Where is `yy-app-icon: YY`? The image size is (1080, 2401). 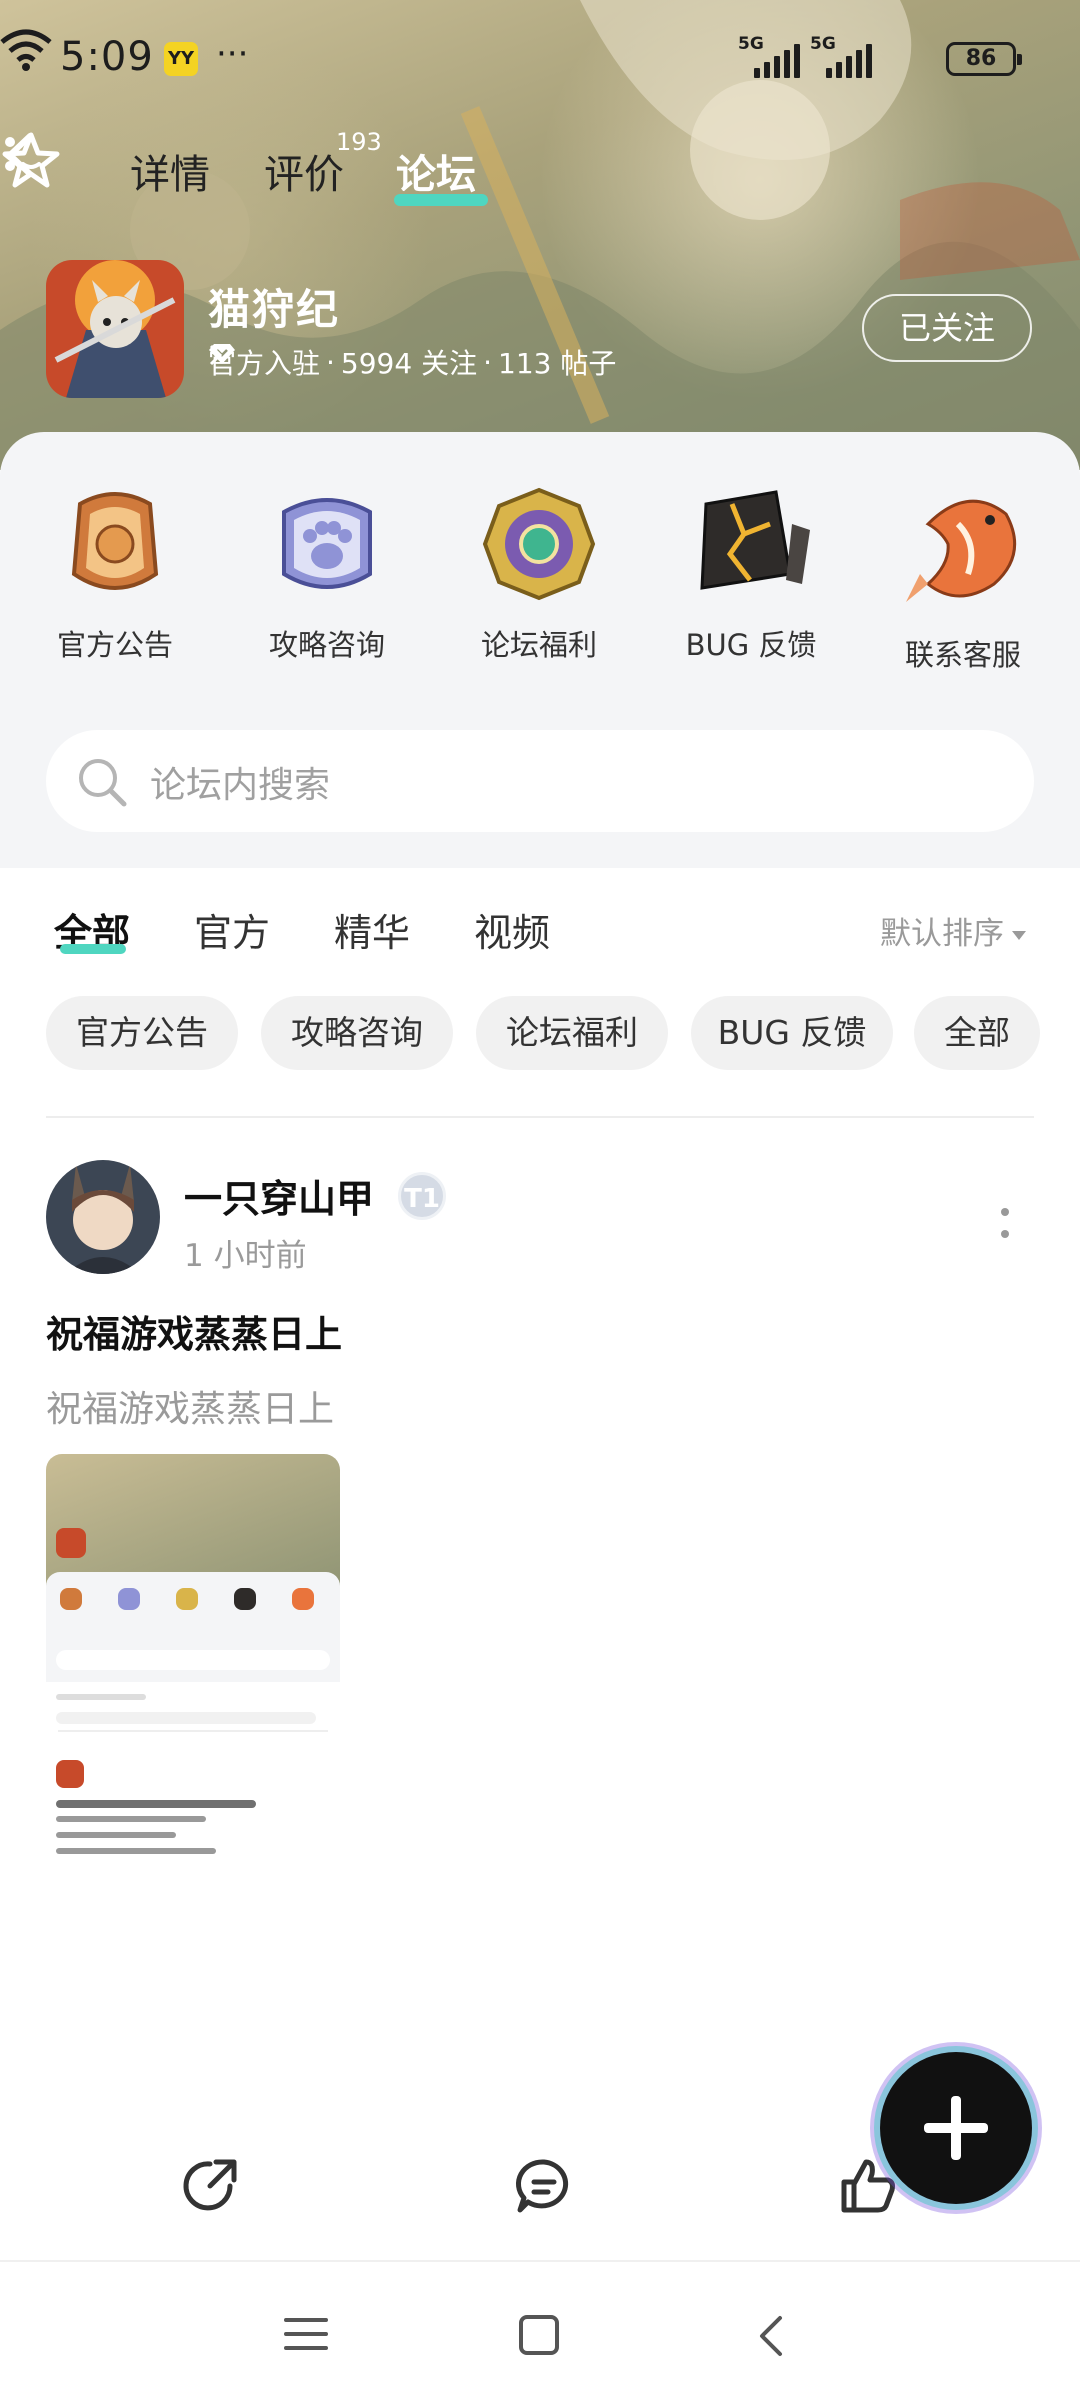
yy-app-icon: YY is located at coordinates (181, 59).